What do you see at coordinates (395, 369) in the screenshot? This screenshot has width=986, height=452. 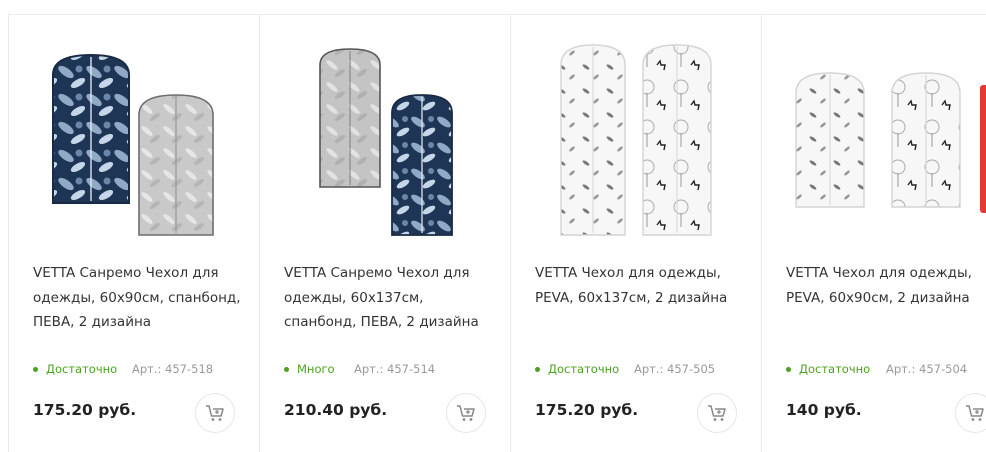 I see `article-number: Арт.: 457-514` at bounding box center [395, 369].